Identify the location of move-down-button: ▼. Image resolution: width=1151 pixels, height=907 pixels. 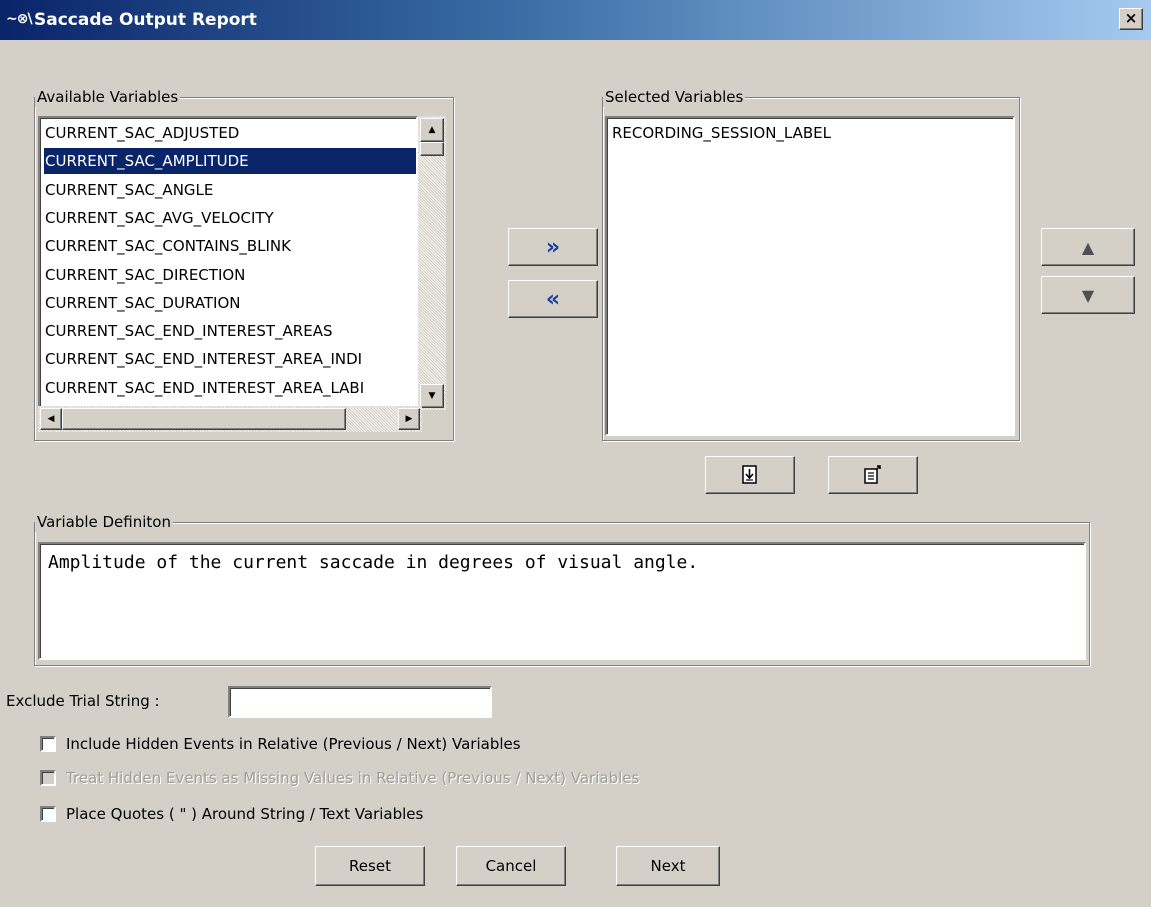
(1088, 295).